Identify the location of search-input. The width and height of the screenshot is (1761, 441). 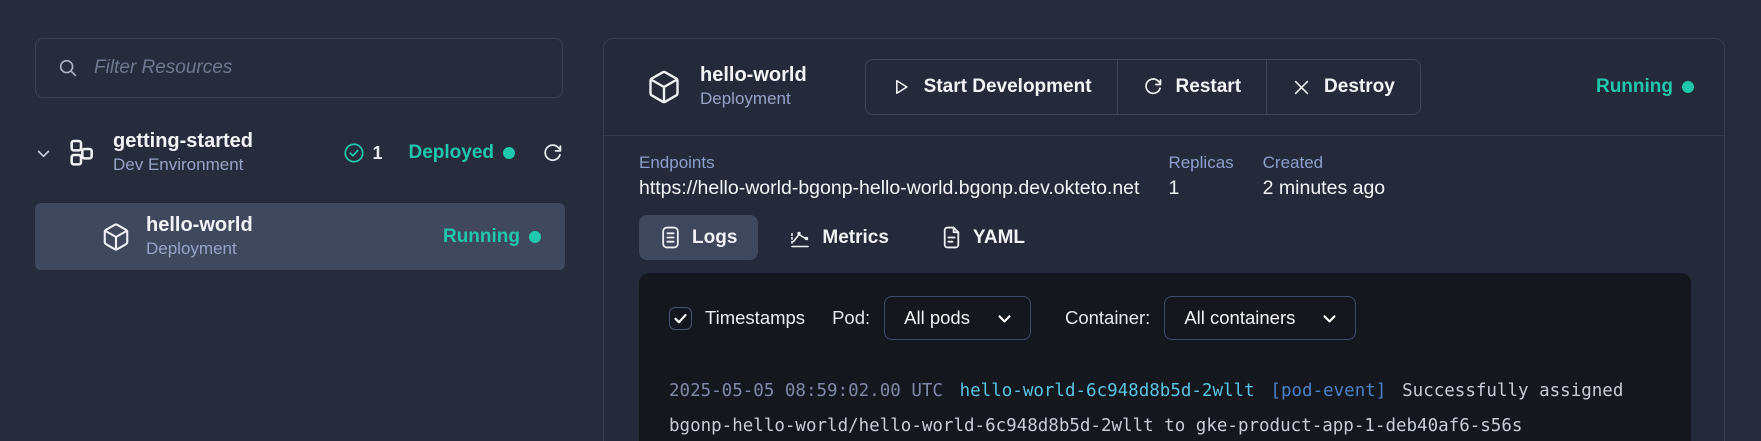
(317, 68).